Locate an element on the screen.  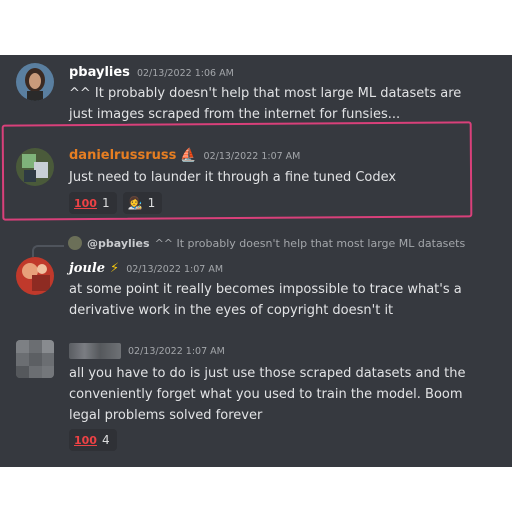
hundred-points-icon: 100 is located at coordinates (85, 440).